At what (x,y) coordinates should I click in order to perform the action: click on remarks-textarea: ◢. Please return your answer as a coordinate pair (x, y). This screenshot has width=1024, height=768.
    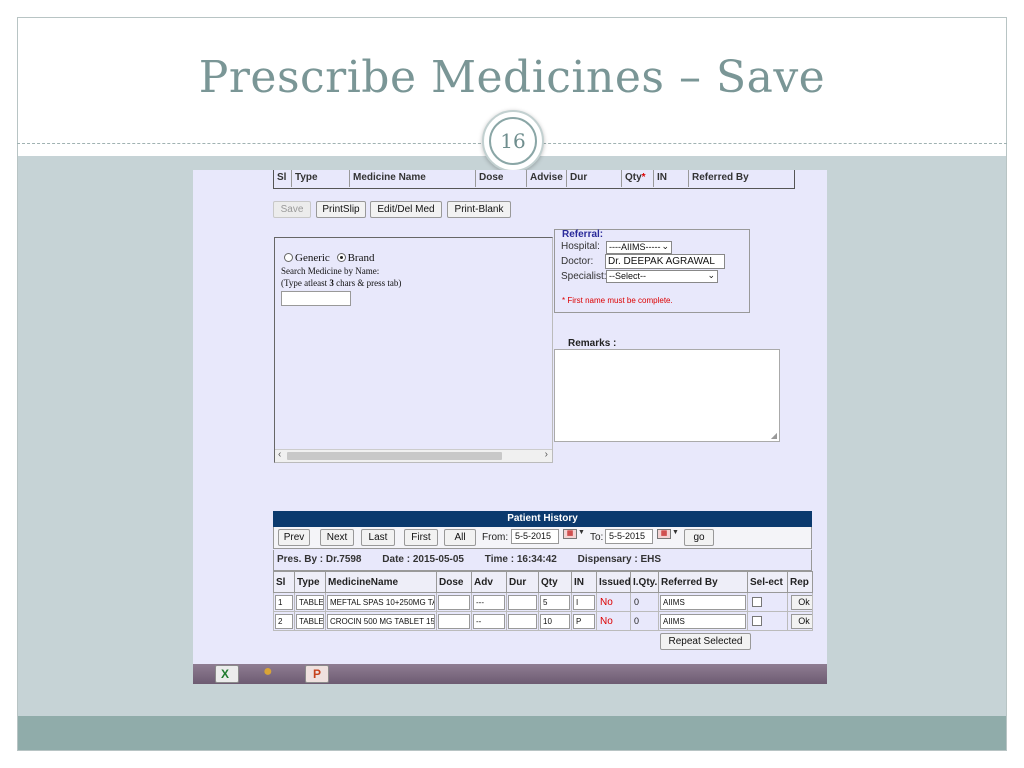
    Looking at the image, I should click on (667, 395).